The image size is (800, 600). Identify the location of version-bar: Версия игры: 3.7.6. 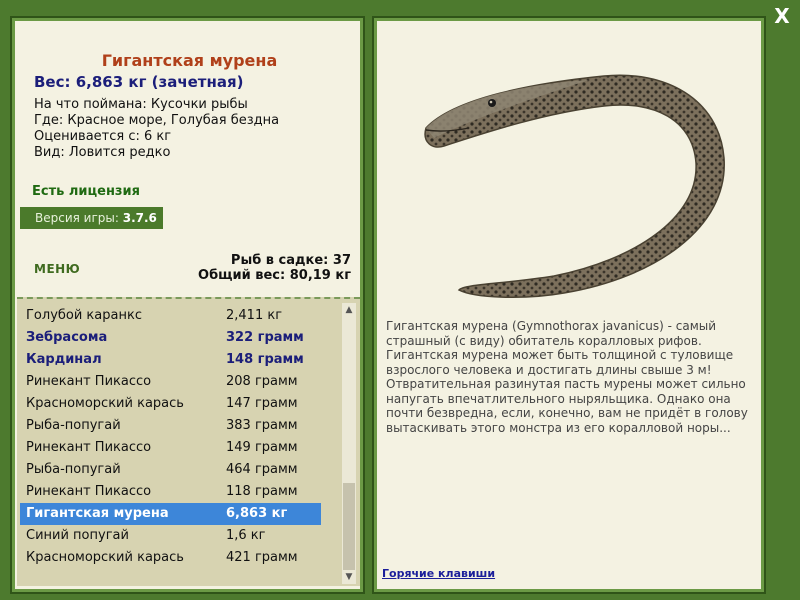
(91, 218).